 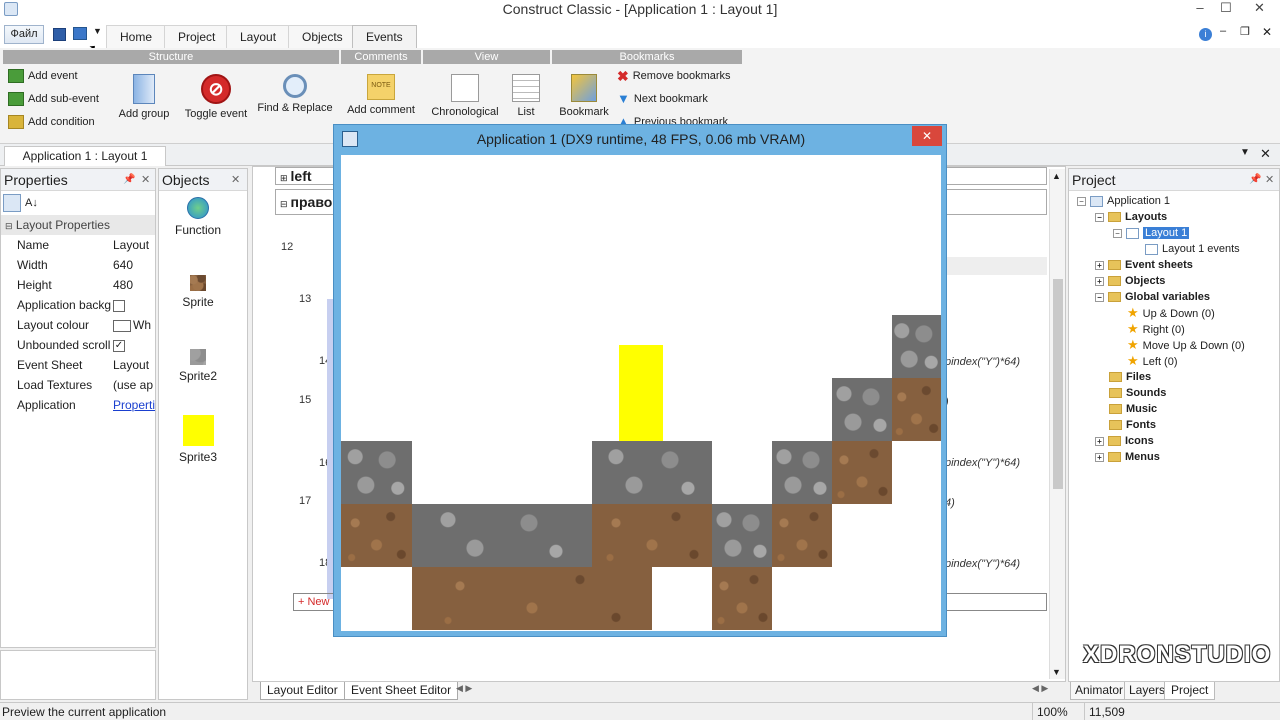 I want to click on colour-swatch, so click(x=122, y=325).